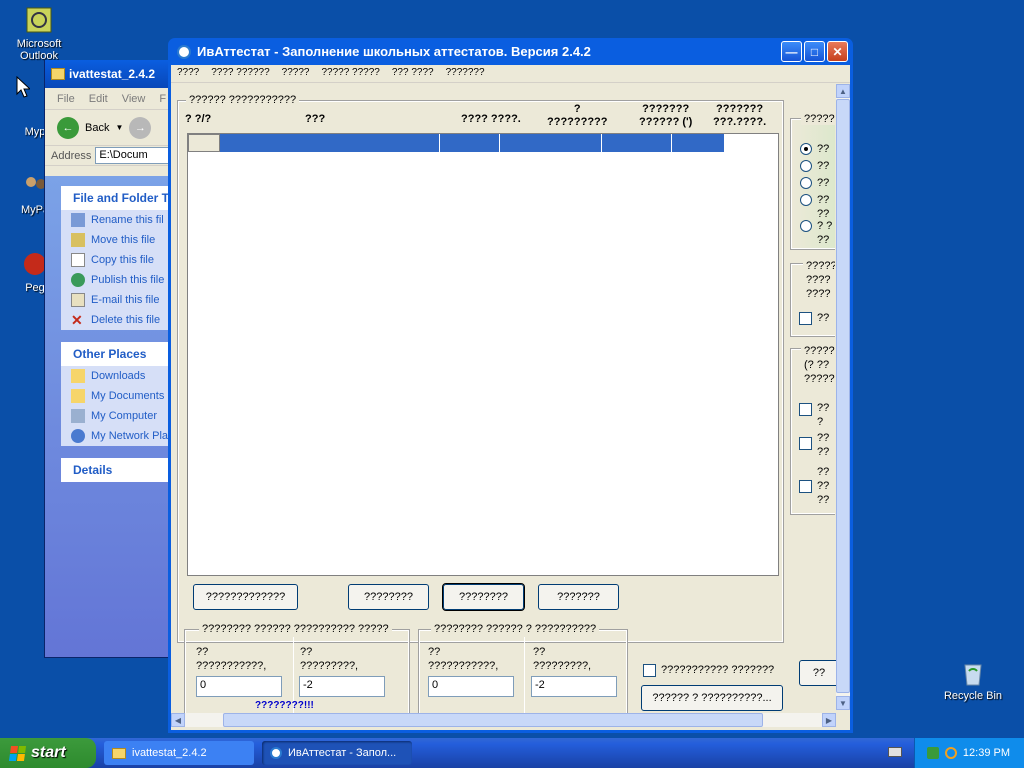 The height and width of the screenshot is (768, 1024). I want to click on vertical-scroll-thumb, so click(843, 396).